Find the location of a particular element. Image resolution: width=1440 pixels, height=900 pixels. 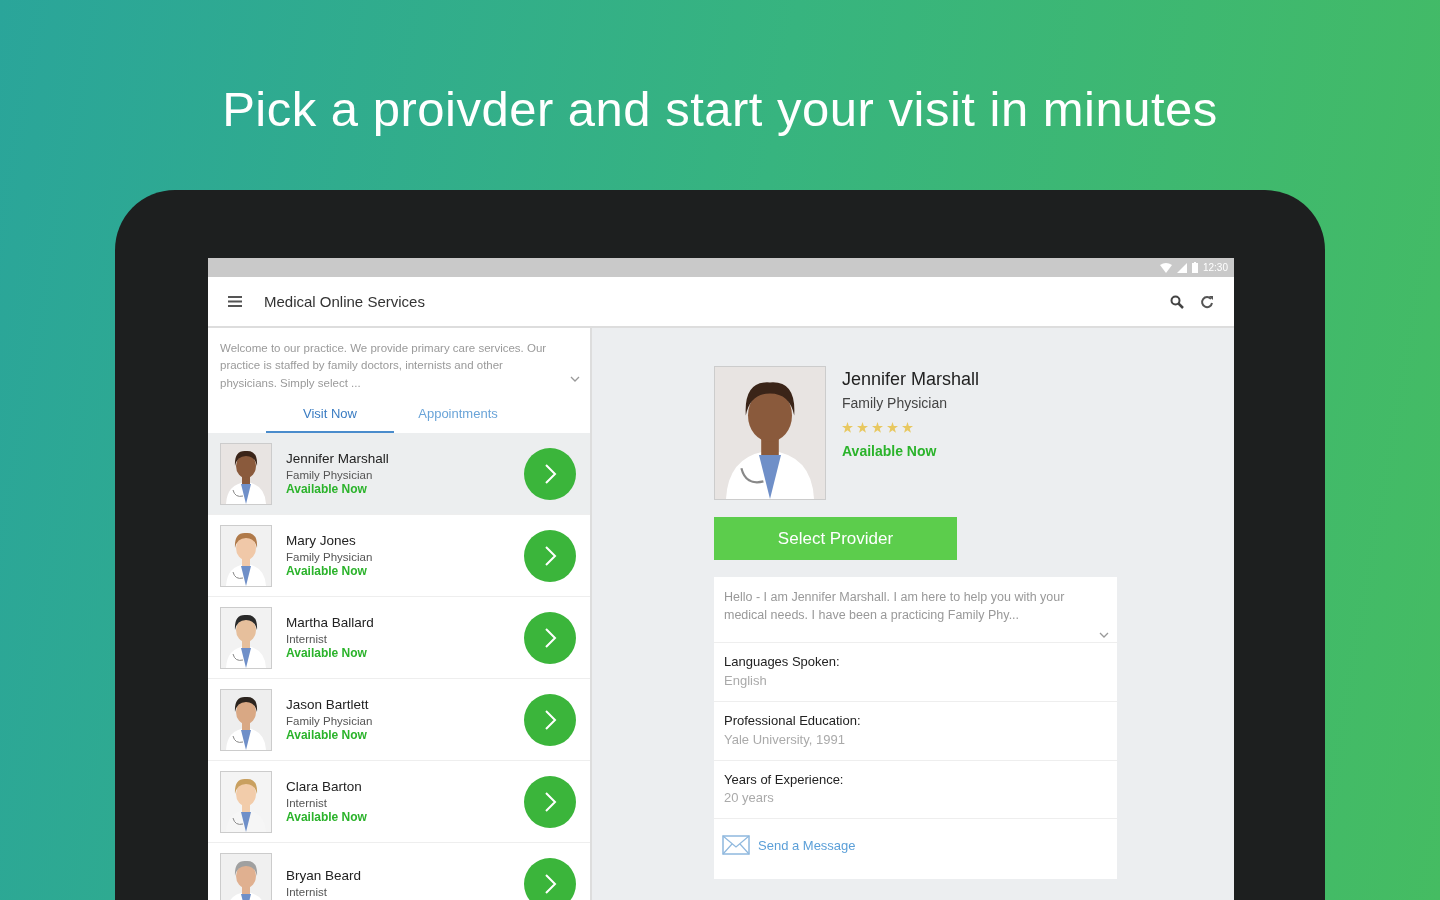

fact-label: Years of Experience: is located at coordinates (784, 779).